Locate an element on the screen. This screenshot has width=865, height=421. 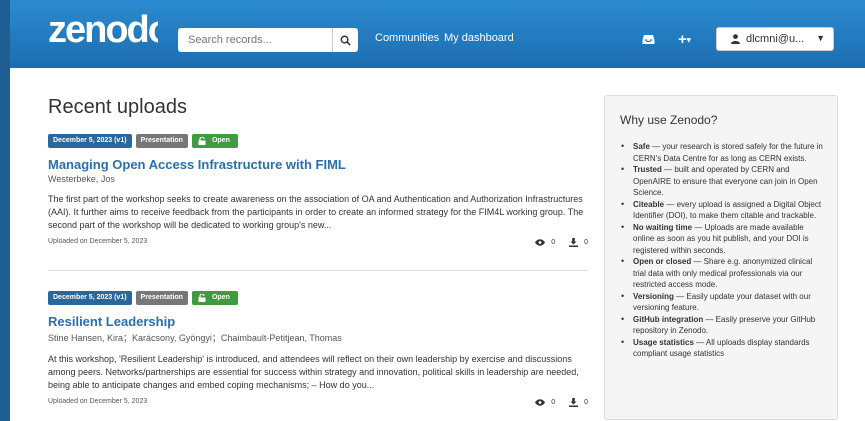
feature-term: Safe is located at coordinates (641, 146).